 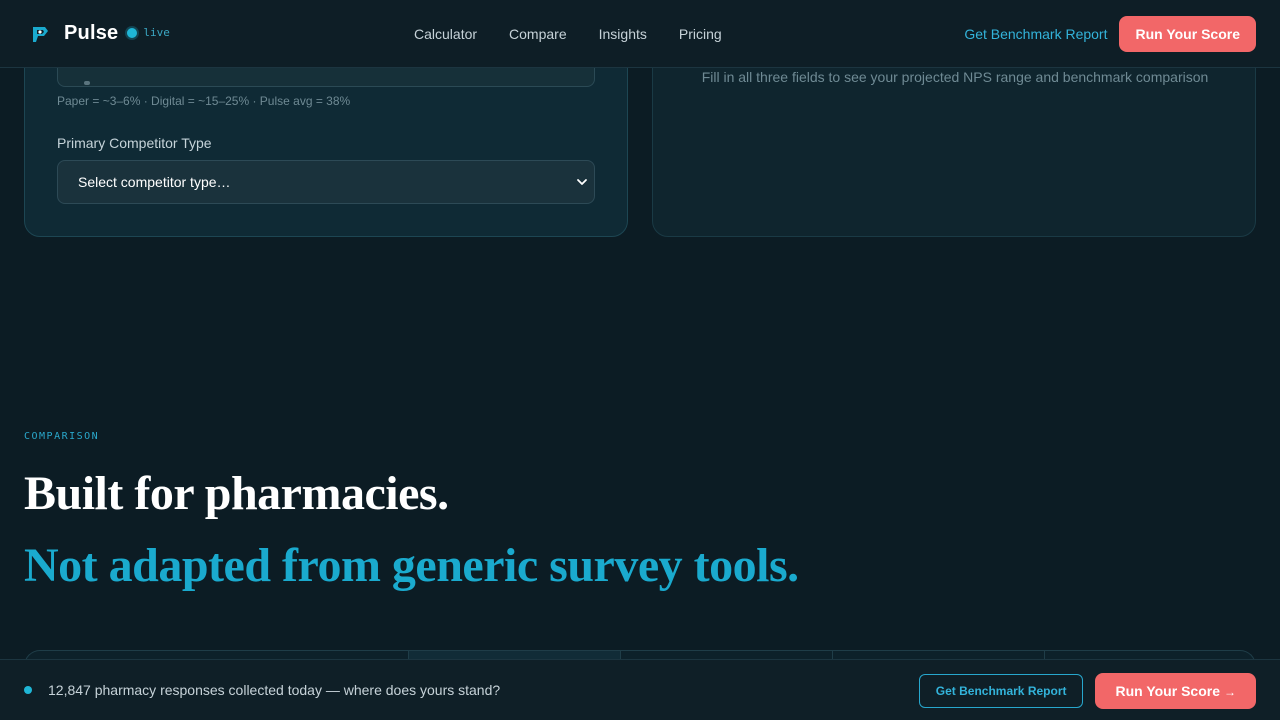 What do you see at coordinates (582, 181) in the screenshot?
I see `chevron-down-icon` at bounding box center [582, 181].